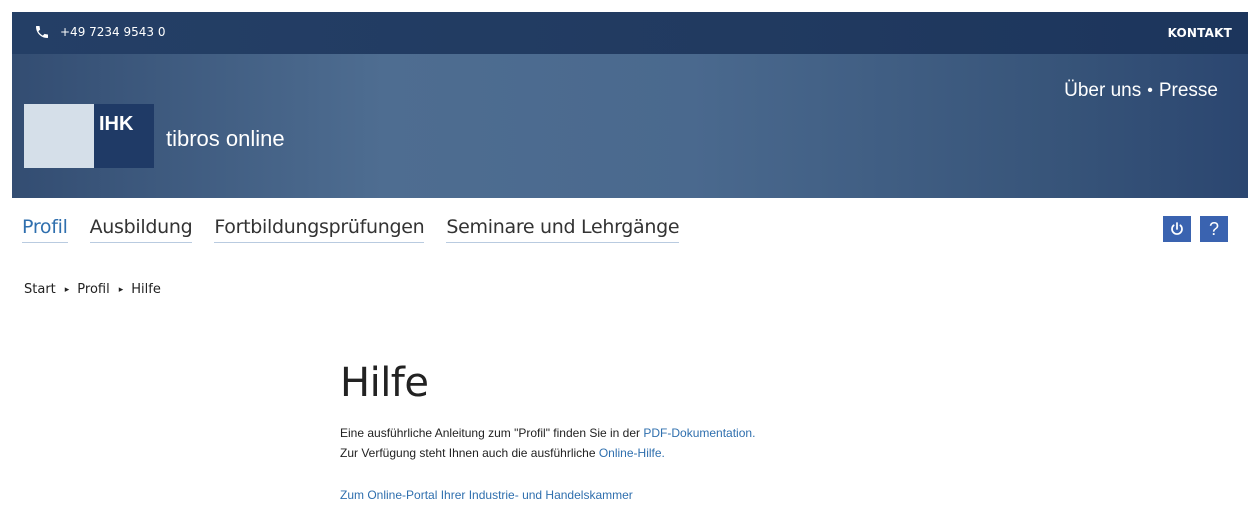  I want to click on page-title: Hilfe, so click(384, 383).